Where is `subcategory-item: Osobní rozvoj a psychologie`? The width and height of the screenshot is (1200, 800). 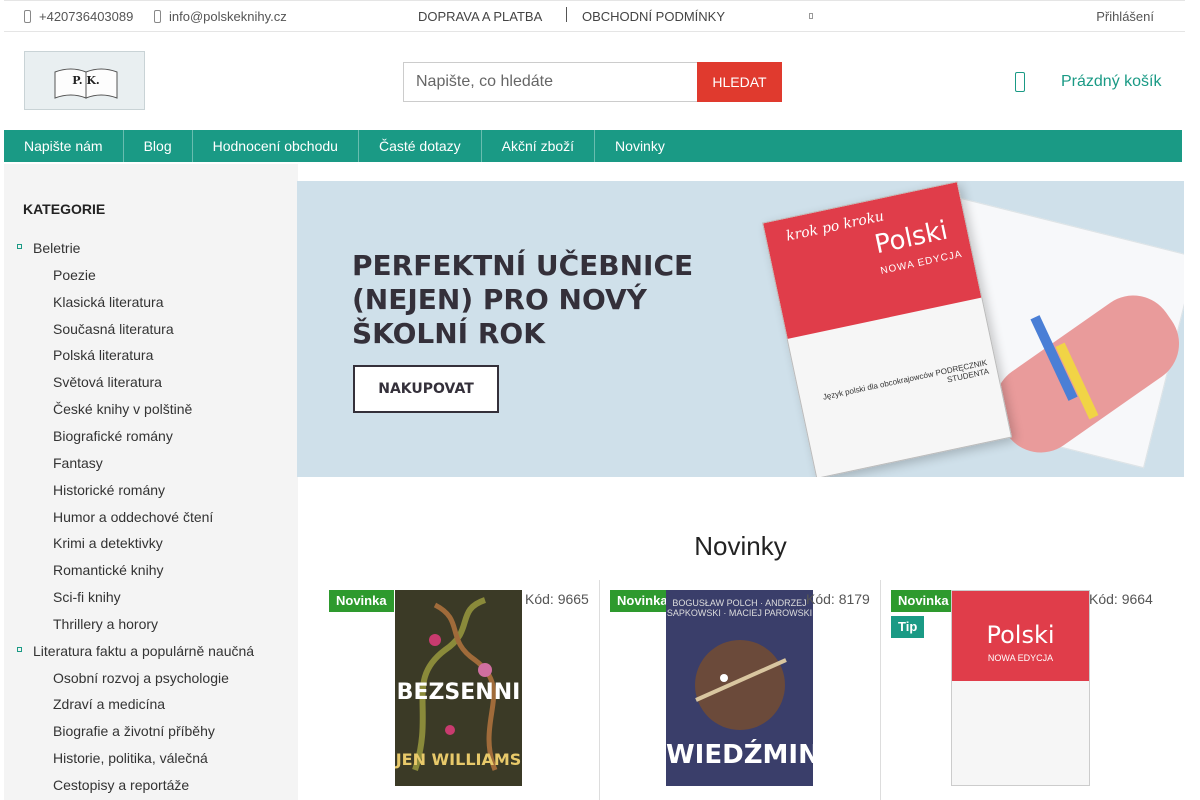
subcategory-item: Osobní rozvoj a psychologie is located at coordinates (141, 678).